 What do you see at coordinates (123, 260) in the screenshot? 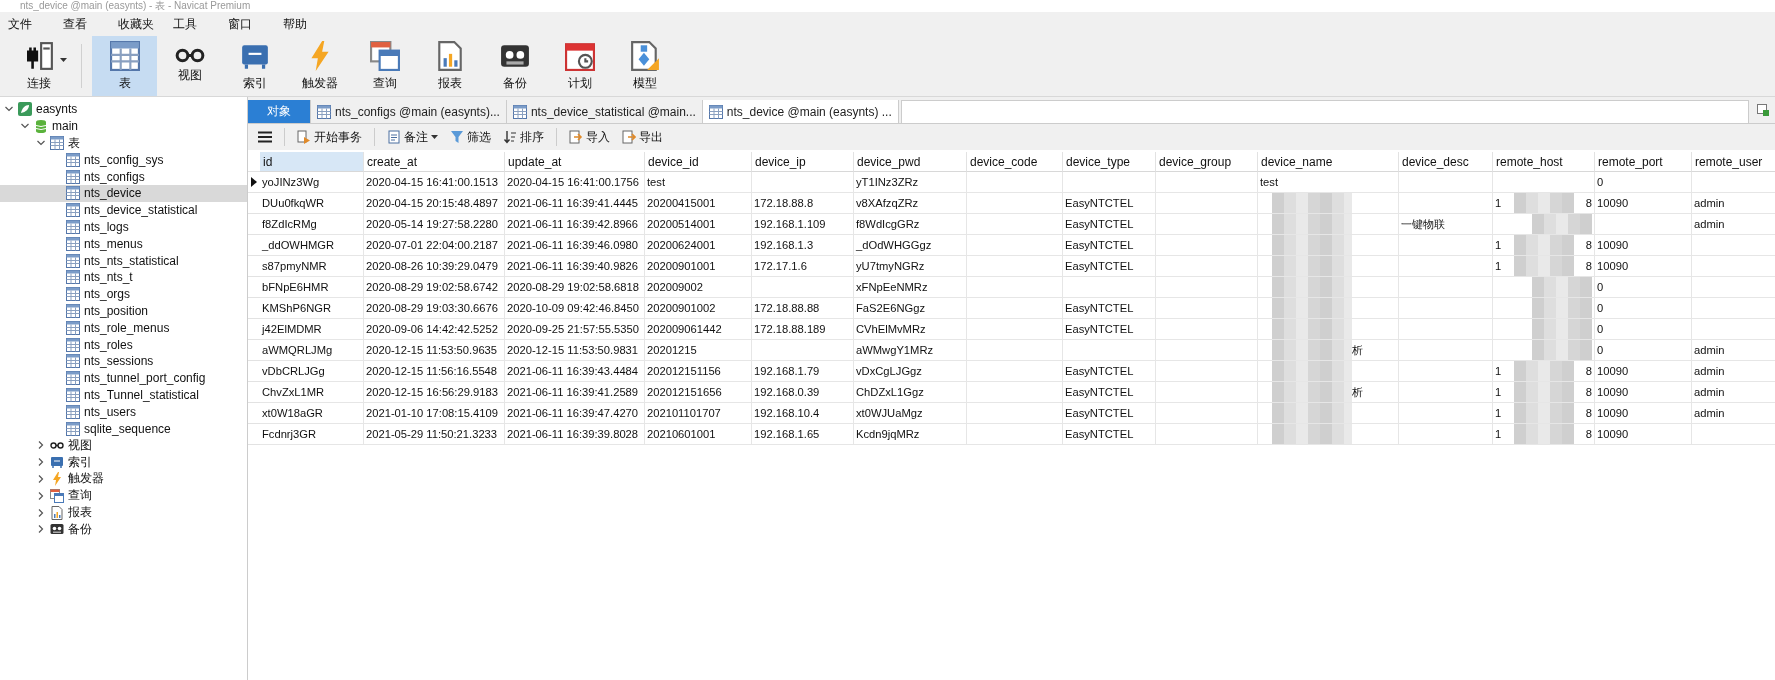
I see `tree-item: nts_nts_statistical` at bounding box center [123, 260].